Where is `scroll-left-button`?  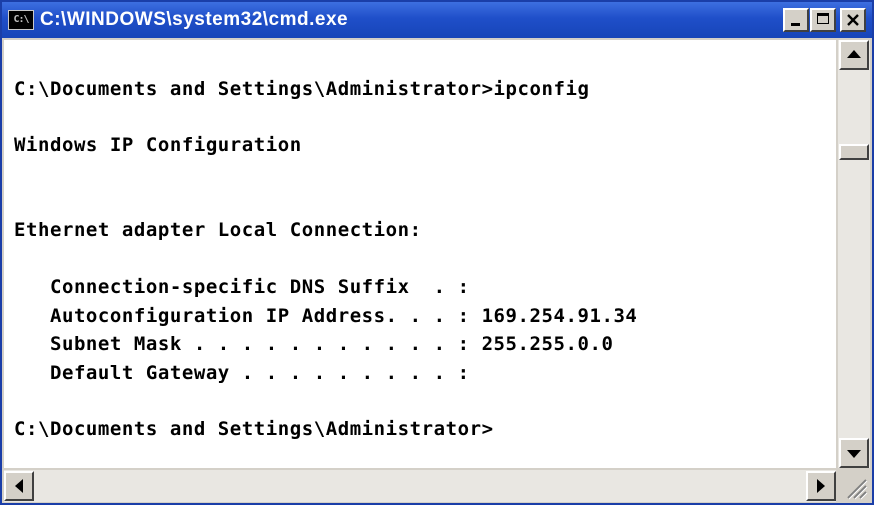
scroll-left-button is located at coordinates (19, 486).